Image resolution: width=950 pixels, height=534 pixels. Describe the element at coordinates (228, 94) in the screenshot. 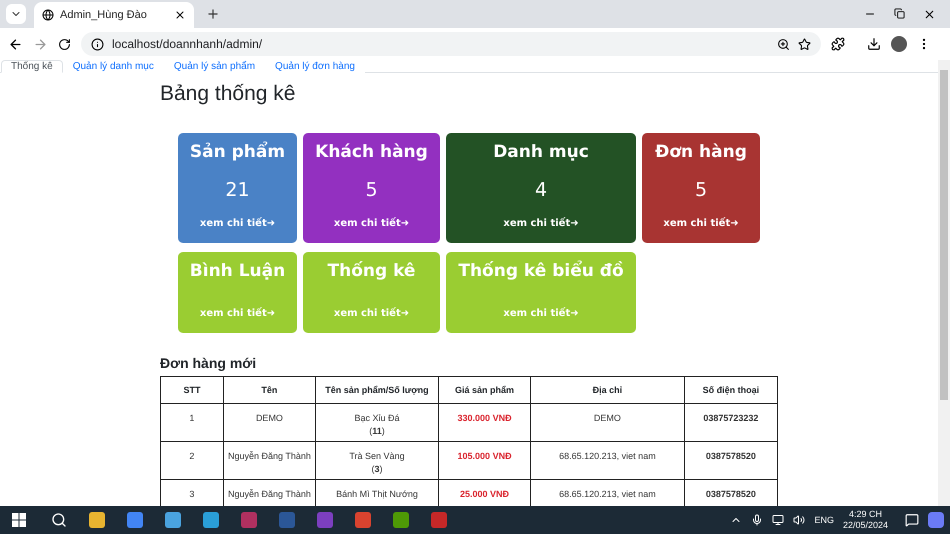

I see `page-title: Bảng thống kê` at that location.